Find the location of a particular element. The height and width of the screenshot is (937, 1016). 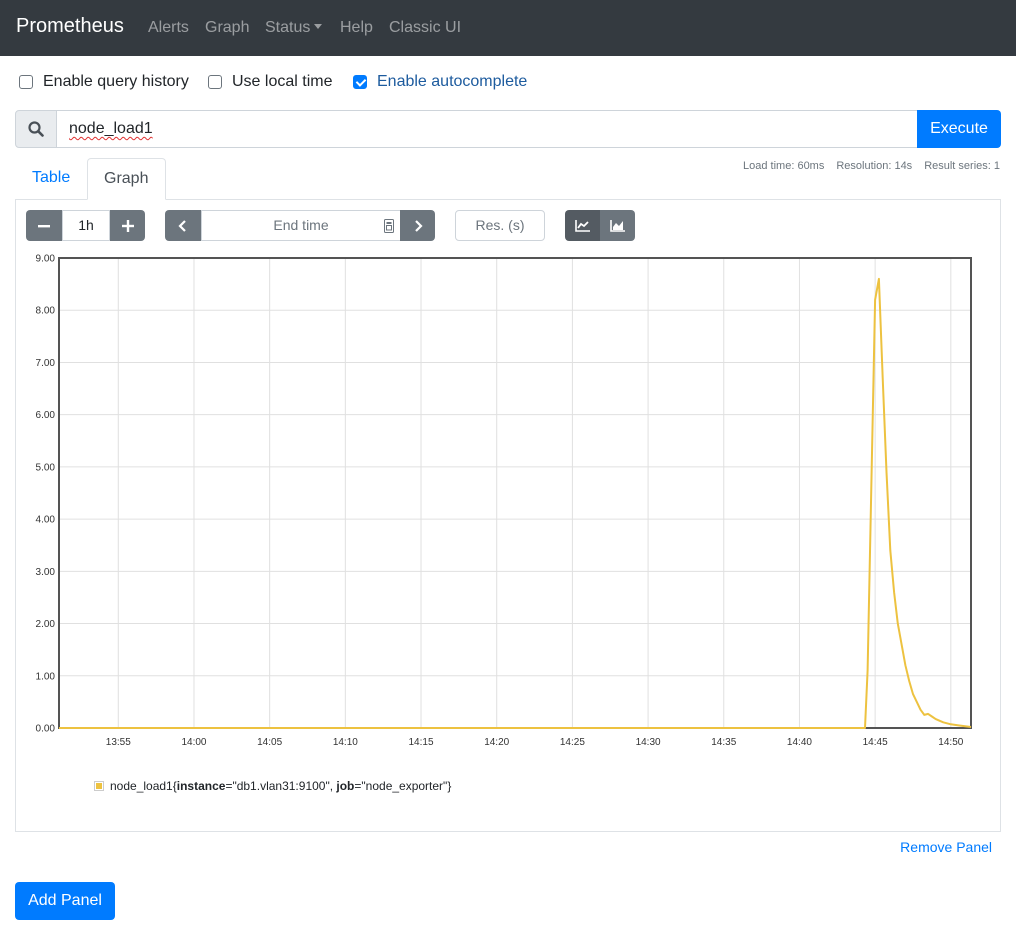

x-tick-label: 14:30 is located at coordinates (648, 742).